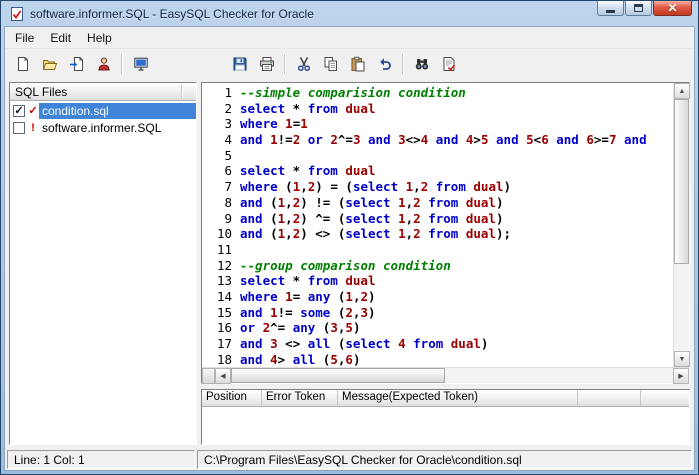 Image resolution: width=699 pixels, height=475 pixels. What do you see at coordinates (60, 38) in the screenshot?
I see `menu-edit: Edit` at bounding box center [60, 38].